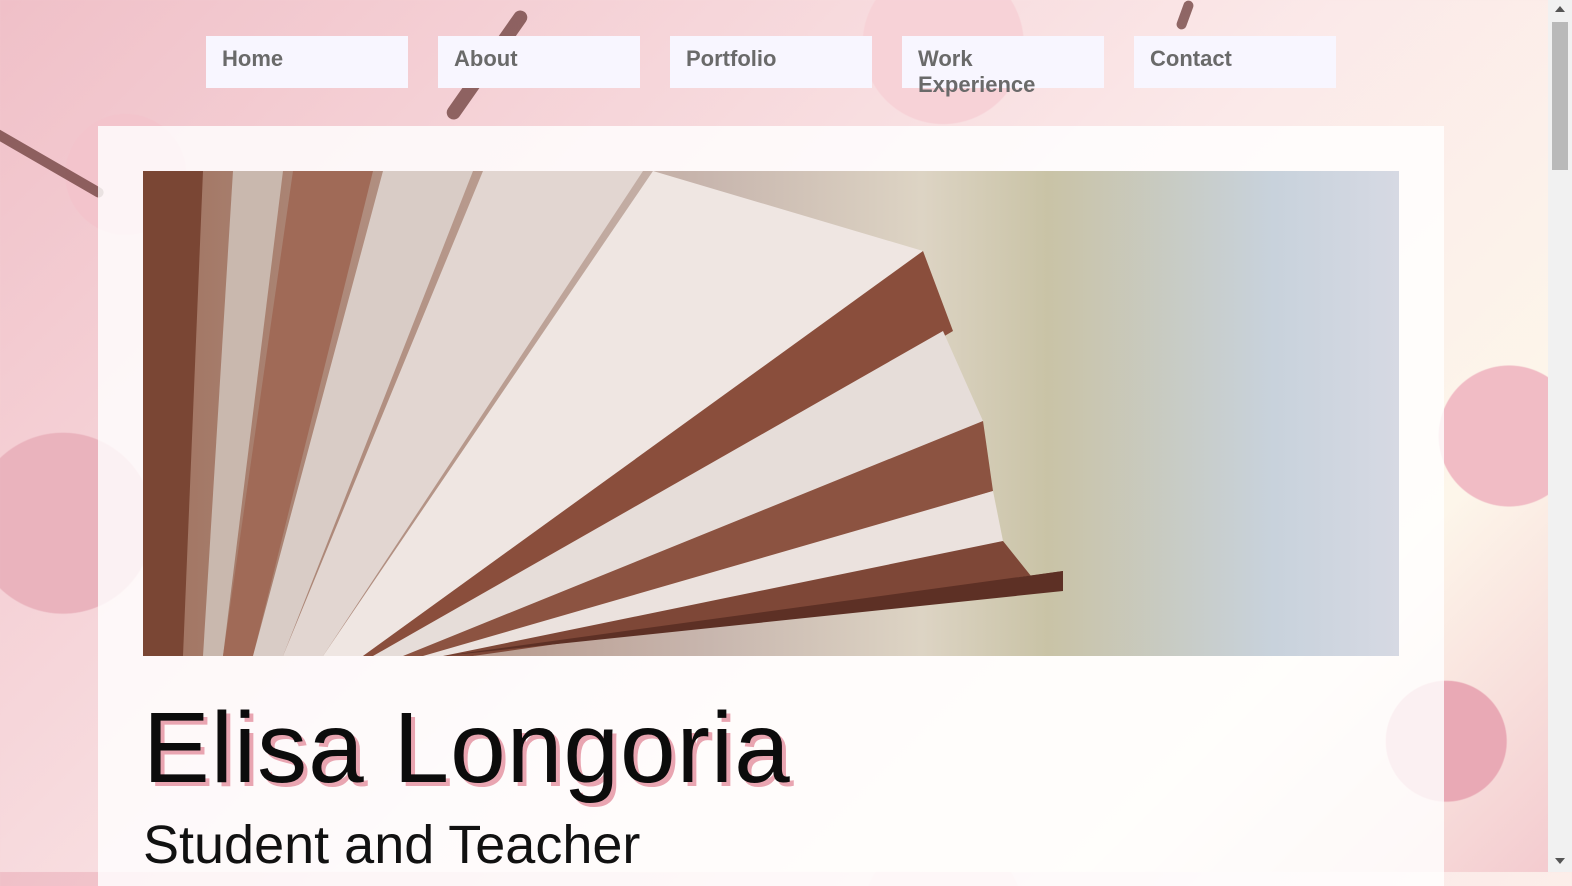 Image resolution: width=1572 pixels, height=886 pixels. I want to click on nav-item-work-experience: Work Experience, so click(1003, 66).